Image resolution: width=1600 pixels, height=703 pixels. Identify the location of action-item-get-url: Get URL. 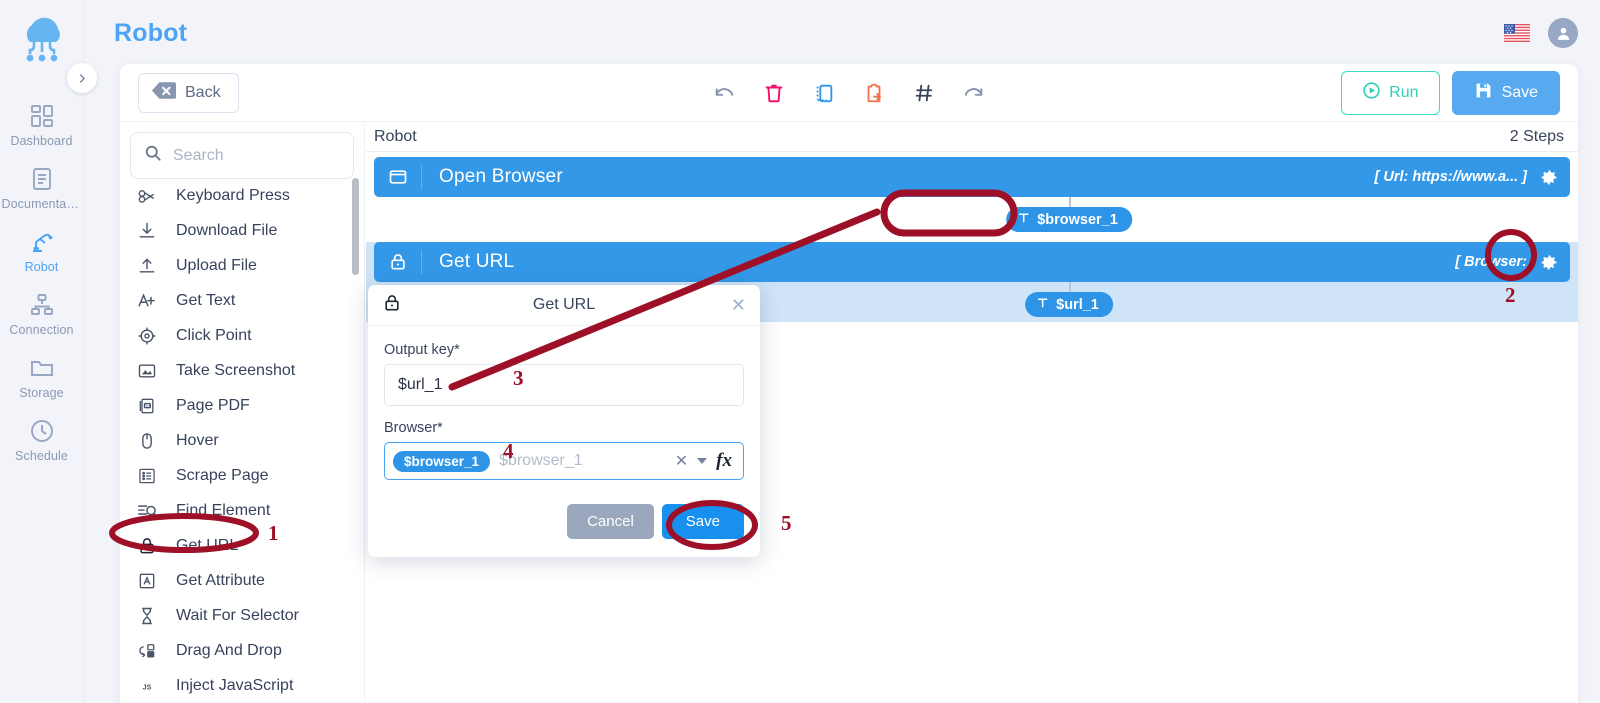
(242, 545).